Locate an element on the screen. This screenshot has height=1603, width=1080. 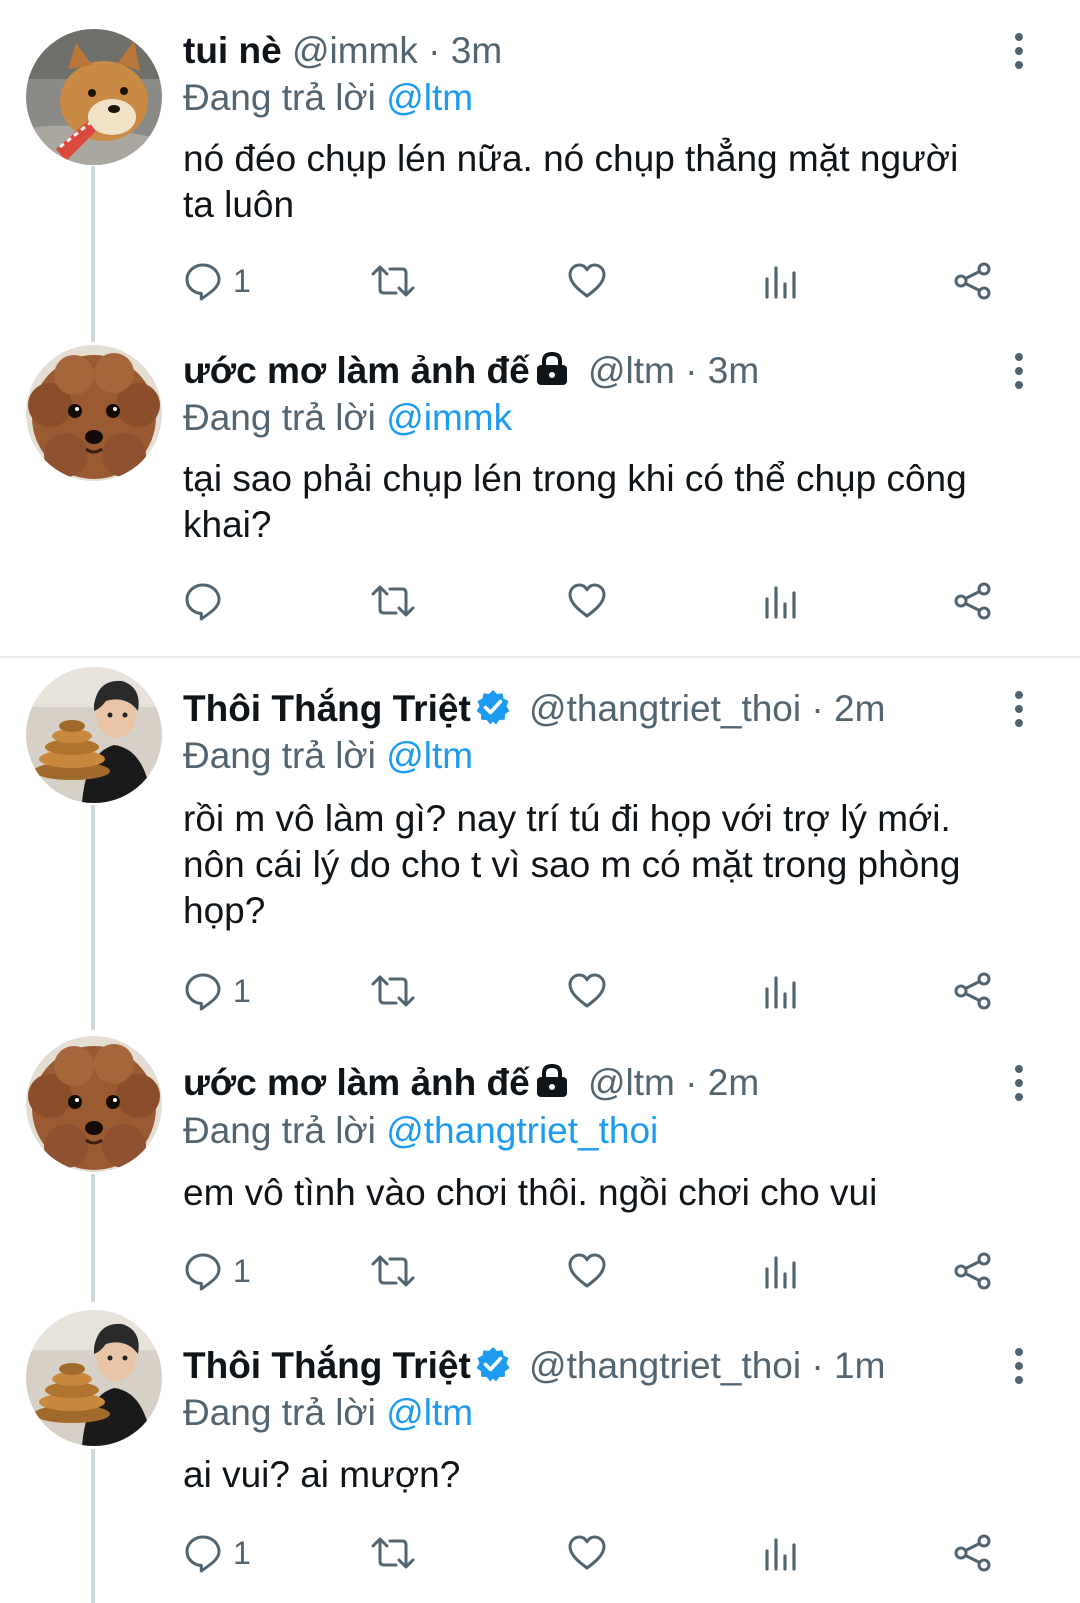
thread-divider is located at coordinates (540, 657).